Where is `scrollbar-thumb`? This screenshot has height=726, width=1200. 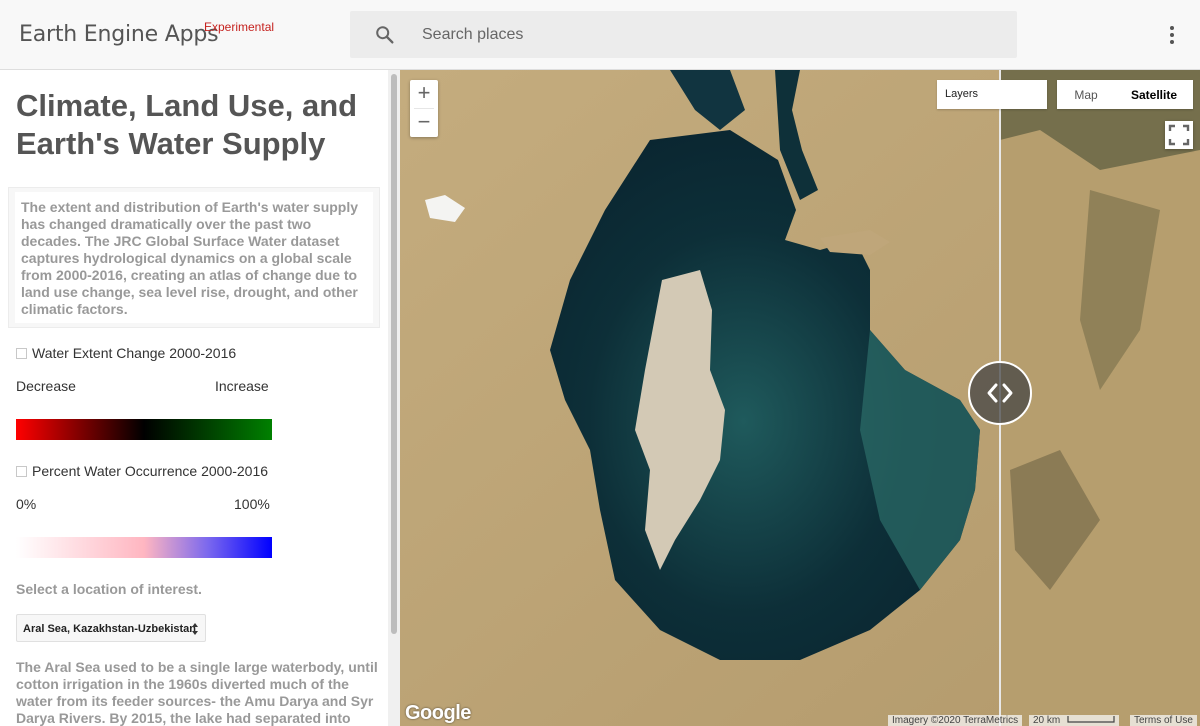 scrollbar-thumb is located at coordinates (394, 354).